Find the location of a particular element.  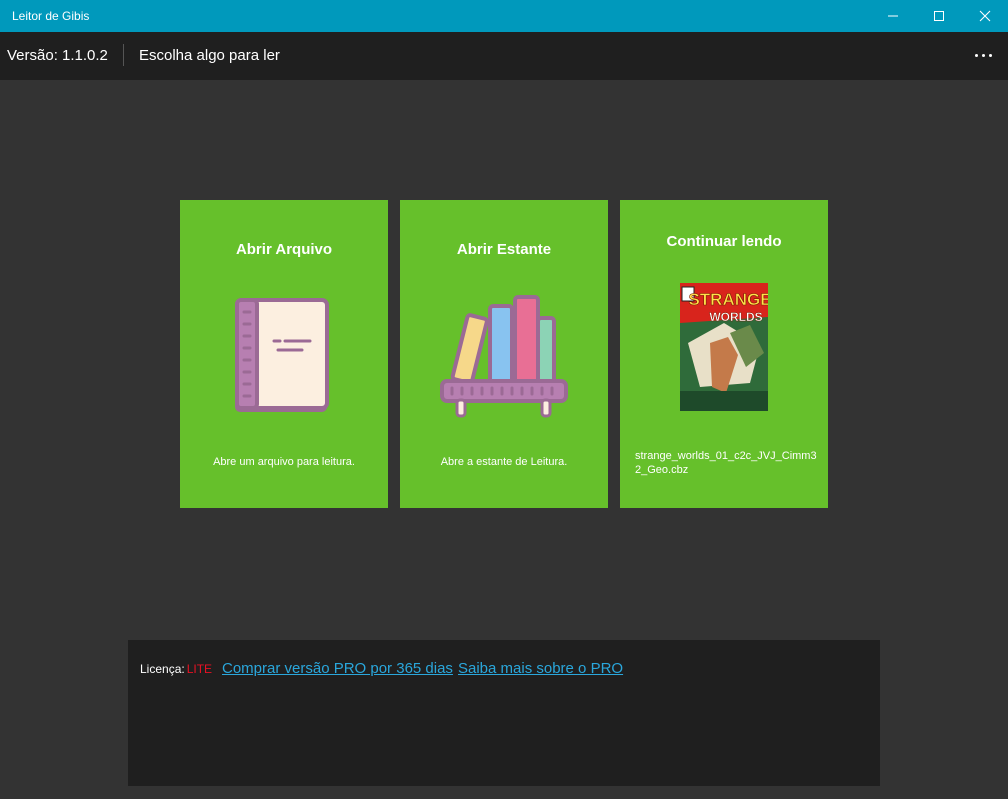

maximize-button is located at coordinates (939, 16).